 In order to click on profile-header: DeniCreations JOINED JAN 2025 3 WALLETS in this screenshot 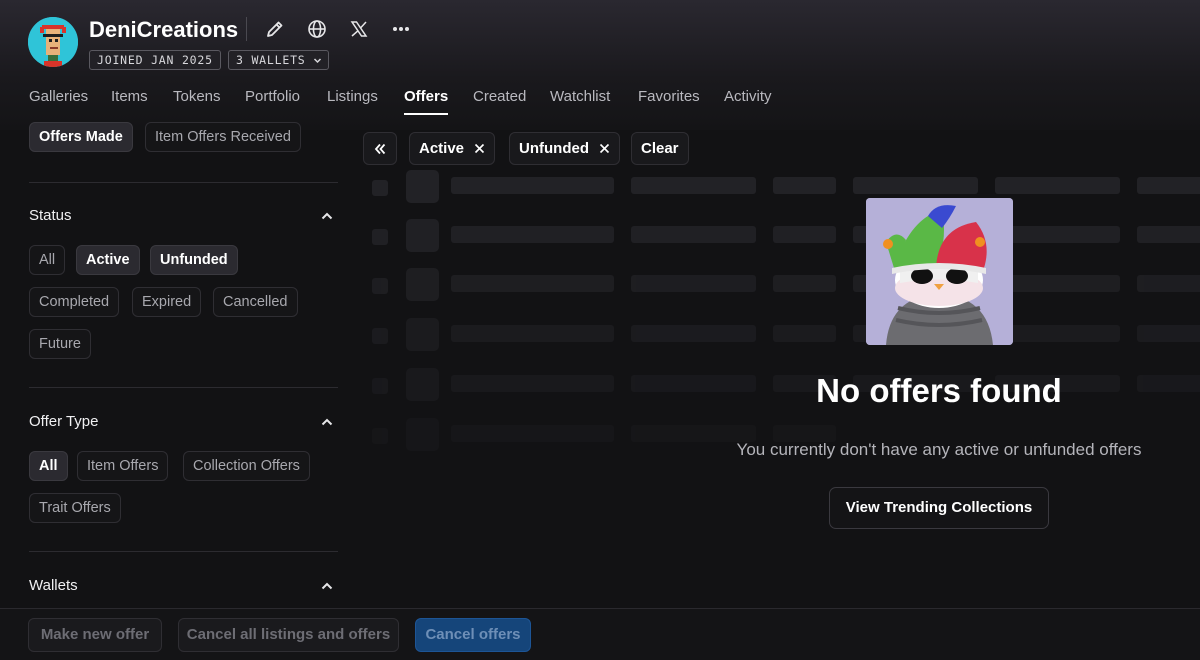, I will do `click(600, 40)`.